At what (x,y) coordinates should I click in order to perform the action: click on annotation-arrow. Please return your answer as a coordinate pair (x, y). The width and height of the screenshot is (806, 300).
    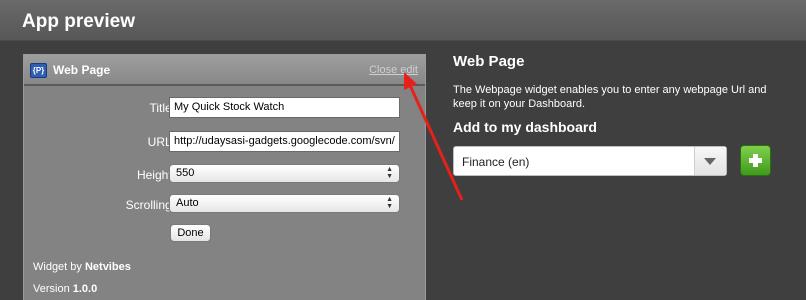
    Looking at the image, I should click on (434, 136).